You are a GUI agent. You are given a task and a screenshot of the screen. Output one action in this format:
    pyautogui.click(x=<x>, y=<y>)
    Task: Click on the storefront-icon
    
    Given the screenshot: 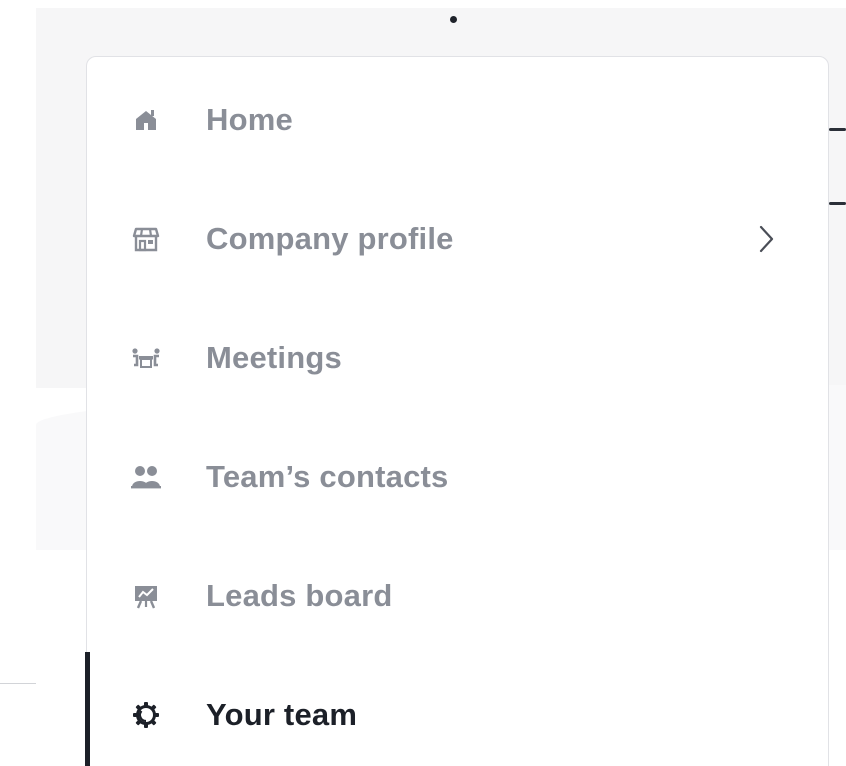 What is the action you would take?
    pyautogui.click(x=146, y=239)
    